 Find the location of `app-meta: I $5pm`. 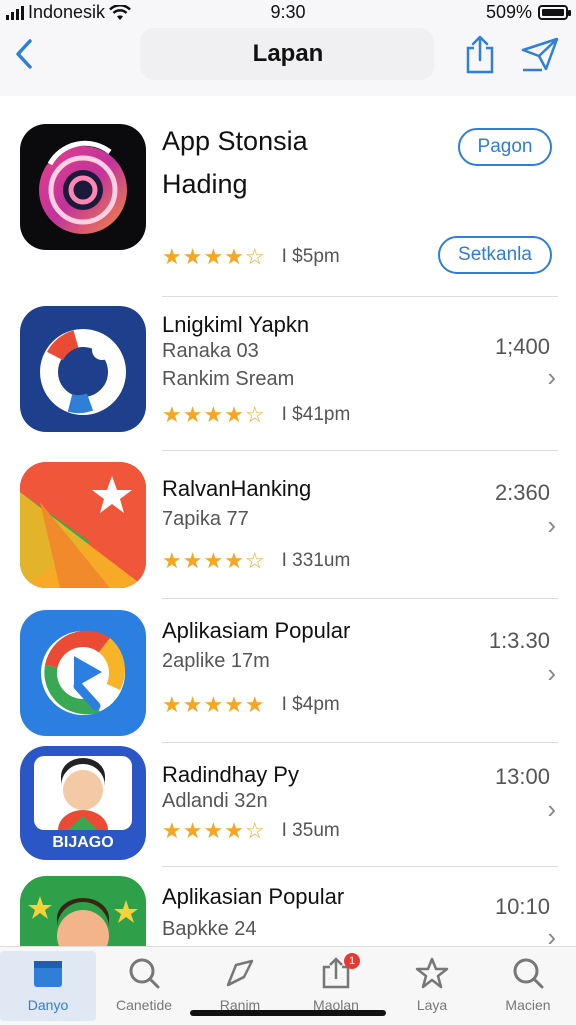

app-meta: I $5pm is located at coordinates (310, 256).